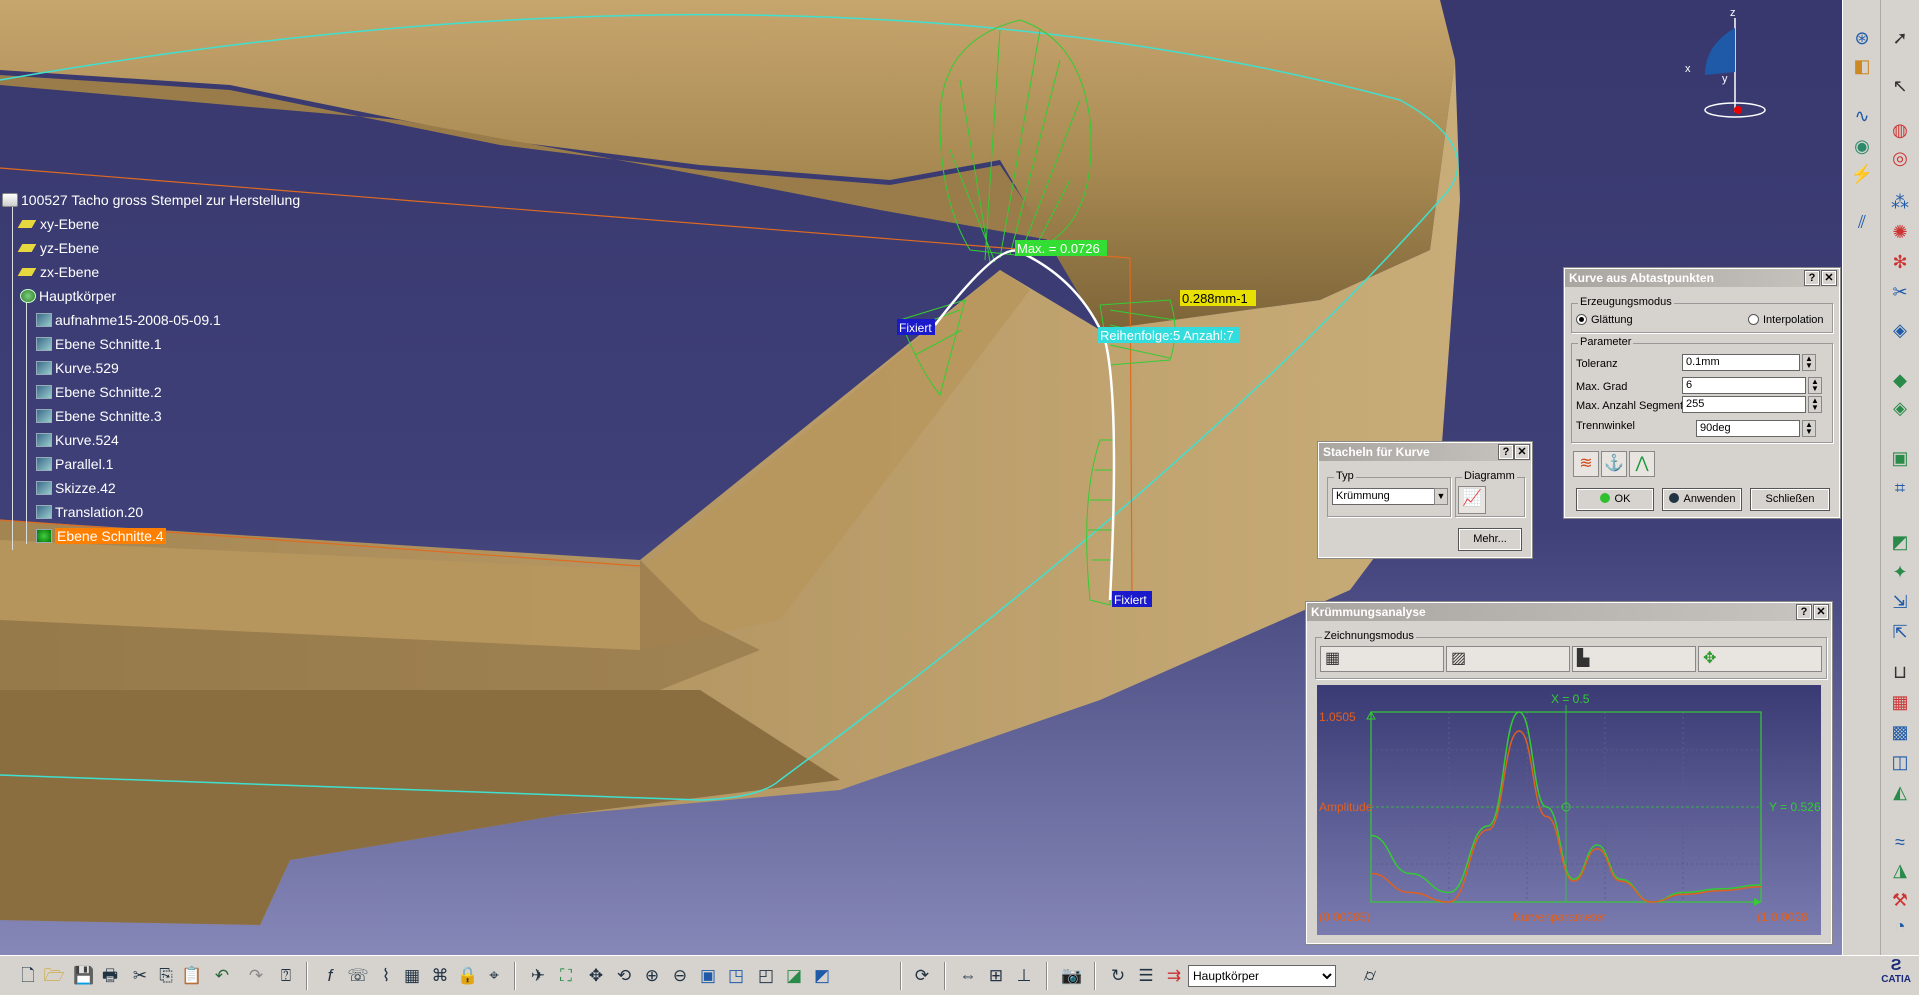  Describe the element at coordinates (1862, 174) in the screenshot. I see `spikes-icon: ⚡` at that location.